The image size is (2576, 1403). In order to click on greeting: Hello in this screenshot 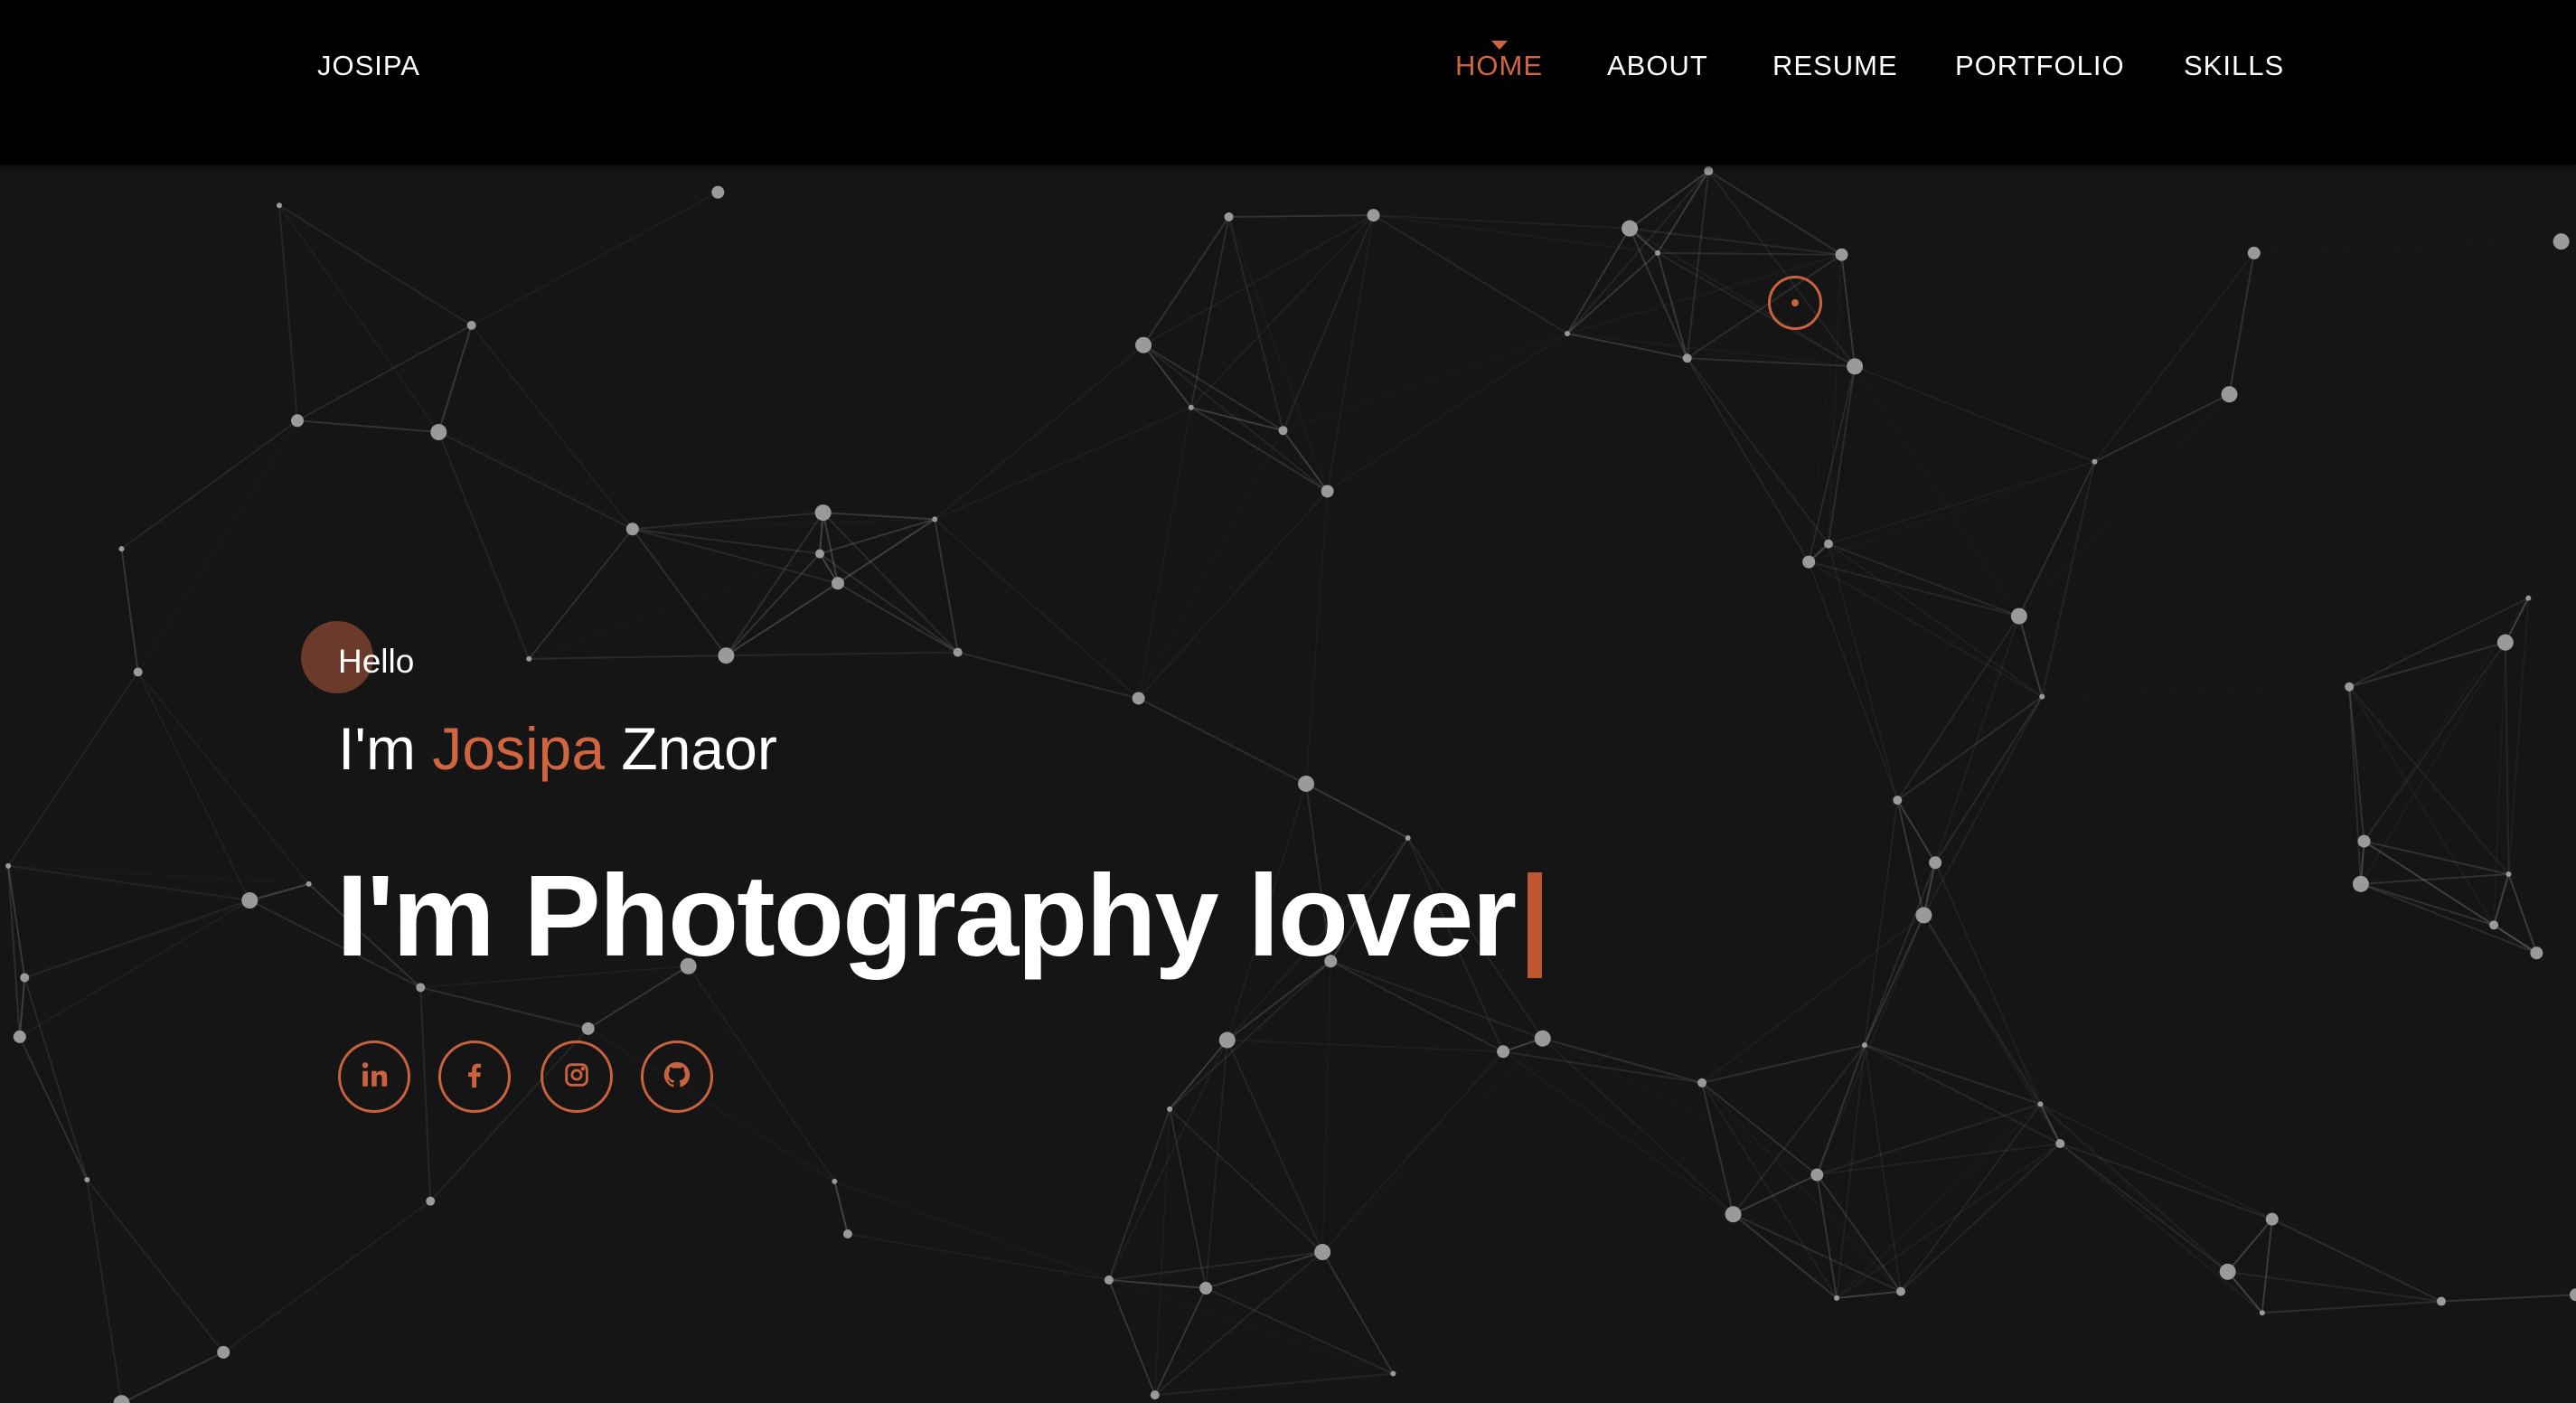, I will do `click(377, 661)`.